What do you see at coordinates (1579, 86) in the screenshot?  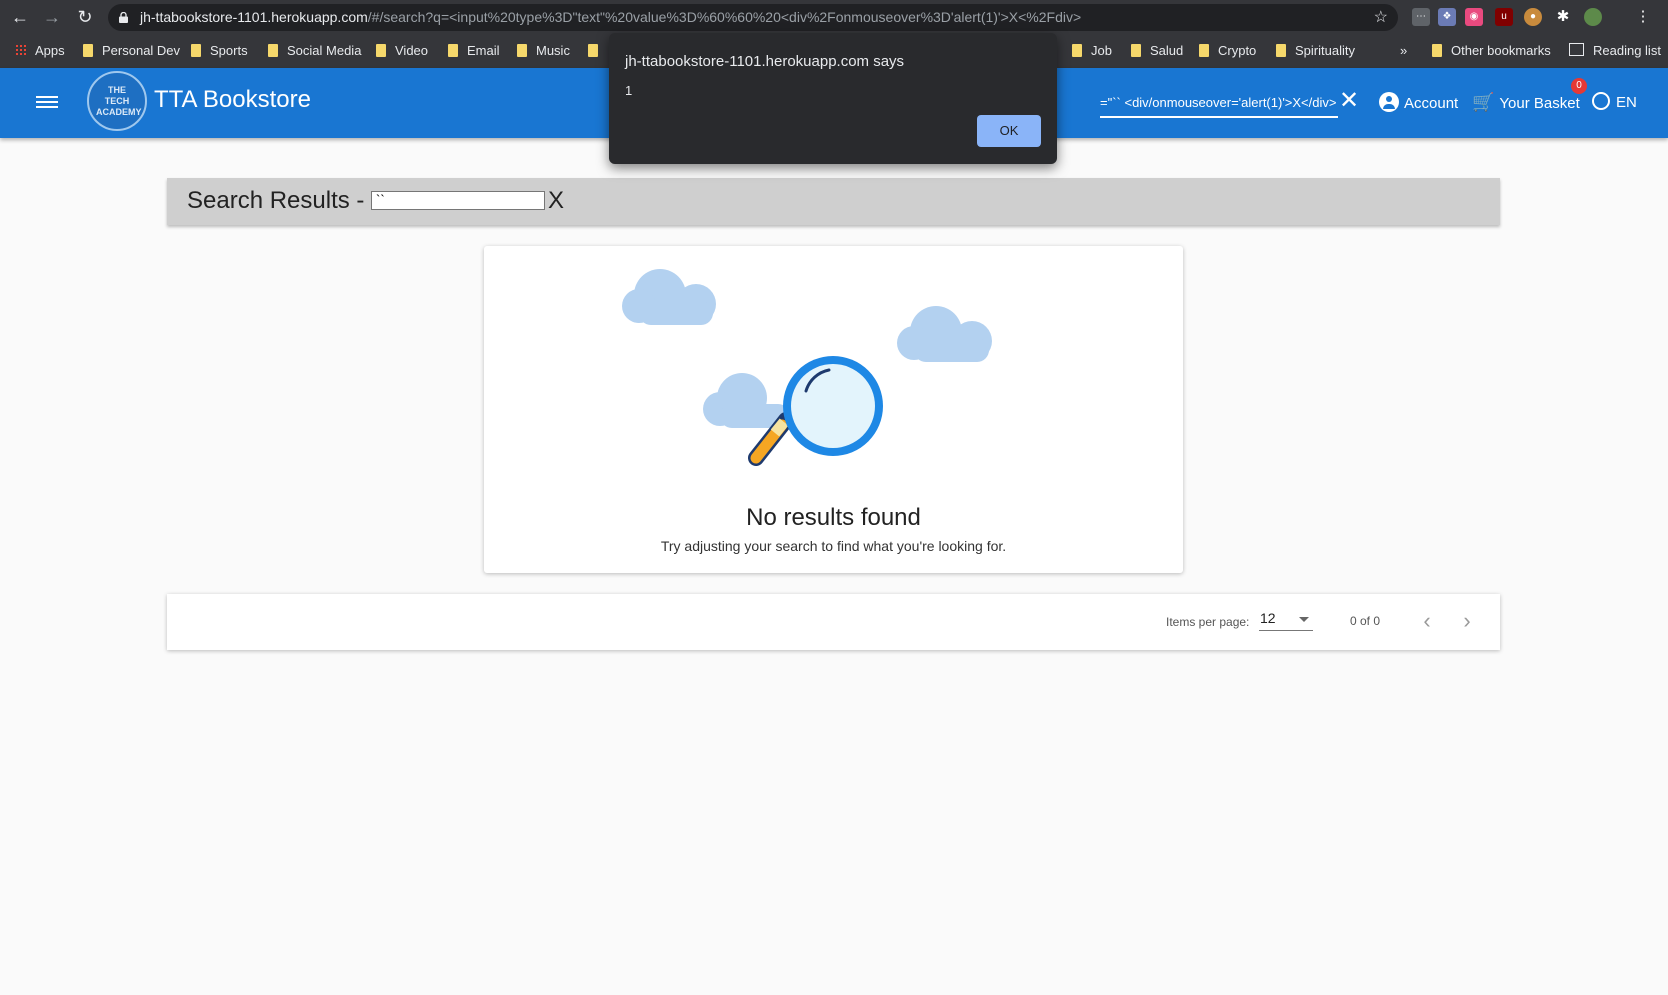 I see `basket-count-badge: 0` at bounding box center [1579, 86].